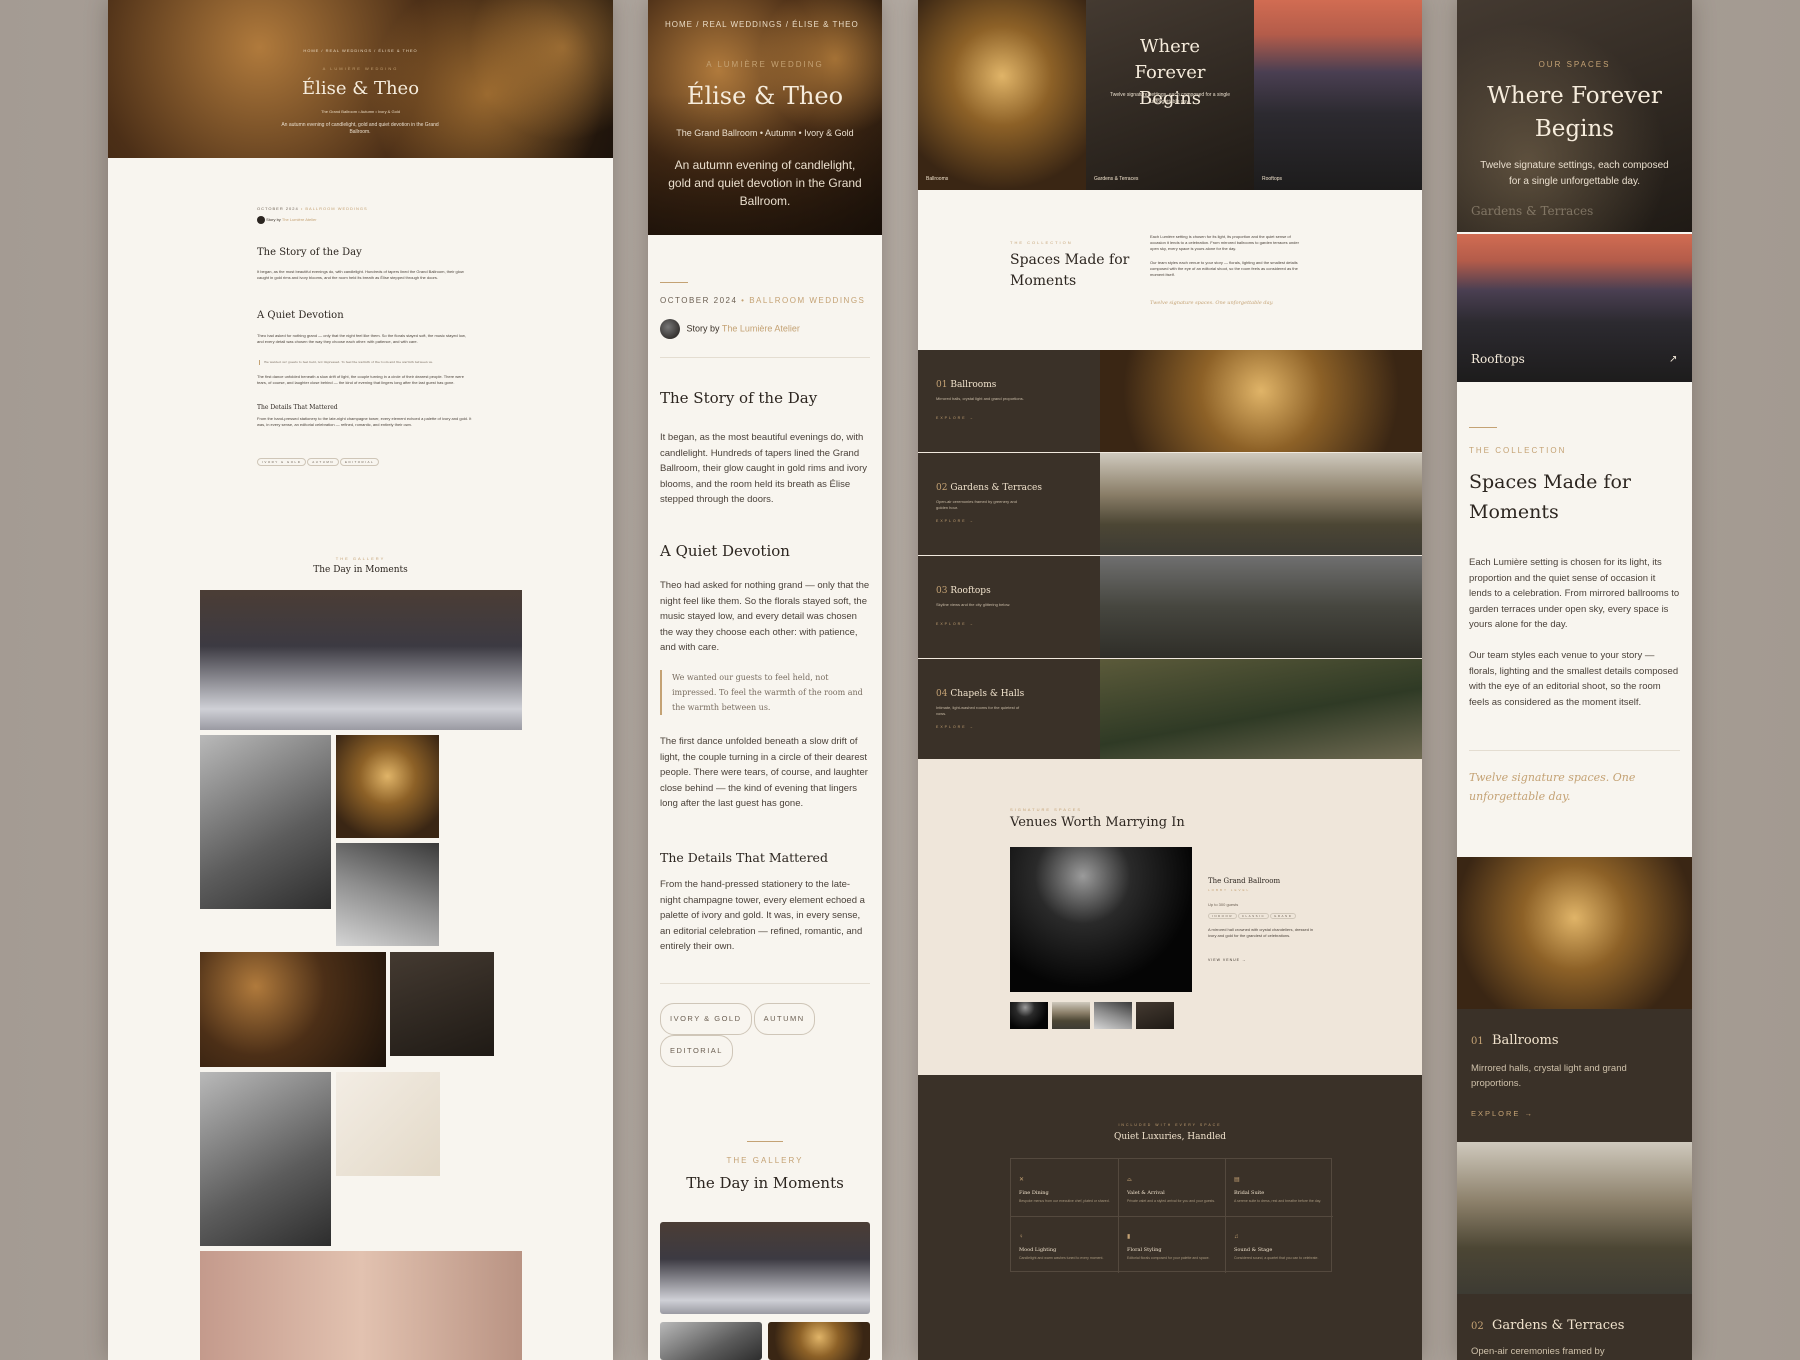 The image size is (1800, 1360). Describe the element at coordinates (1070, 270) in the screenshot. I see `collection-title: Spaces Made for Moments` at that location.